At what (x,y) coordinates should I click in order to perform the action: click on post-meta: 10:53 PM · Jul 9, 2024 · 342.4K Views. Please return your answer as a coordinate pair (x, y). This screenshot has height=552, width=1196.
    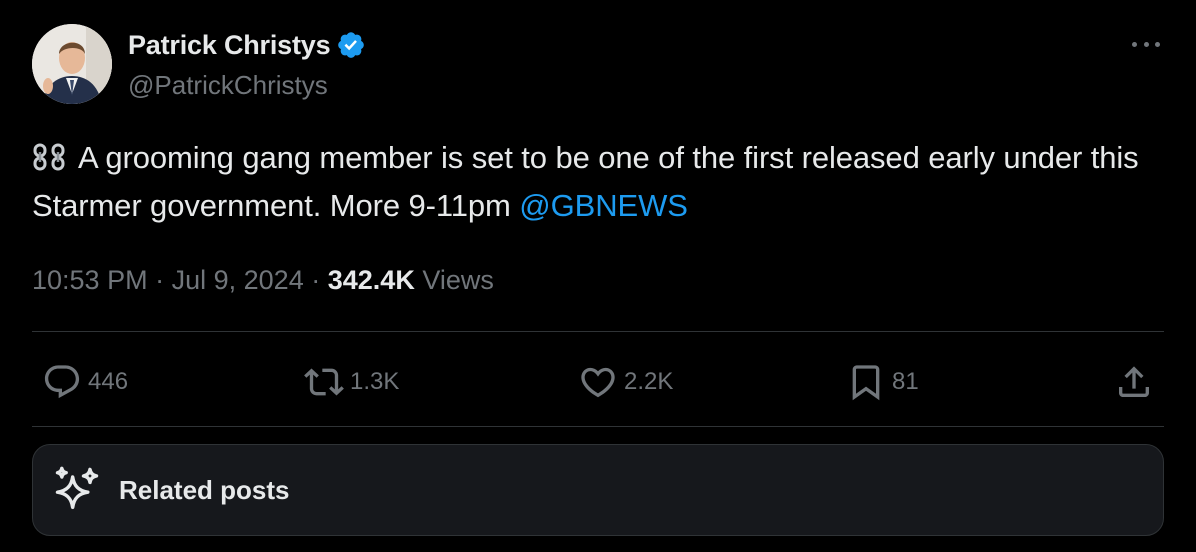
    Looking at the image, I should click on (263, 280).